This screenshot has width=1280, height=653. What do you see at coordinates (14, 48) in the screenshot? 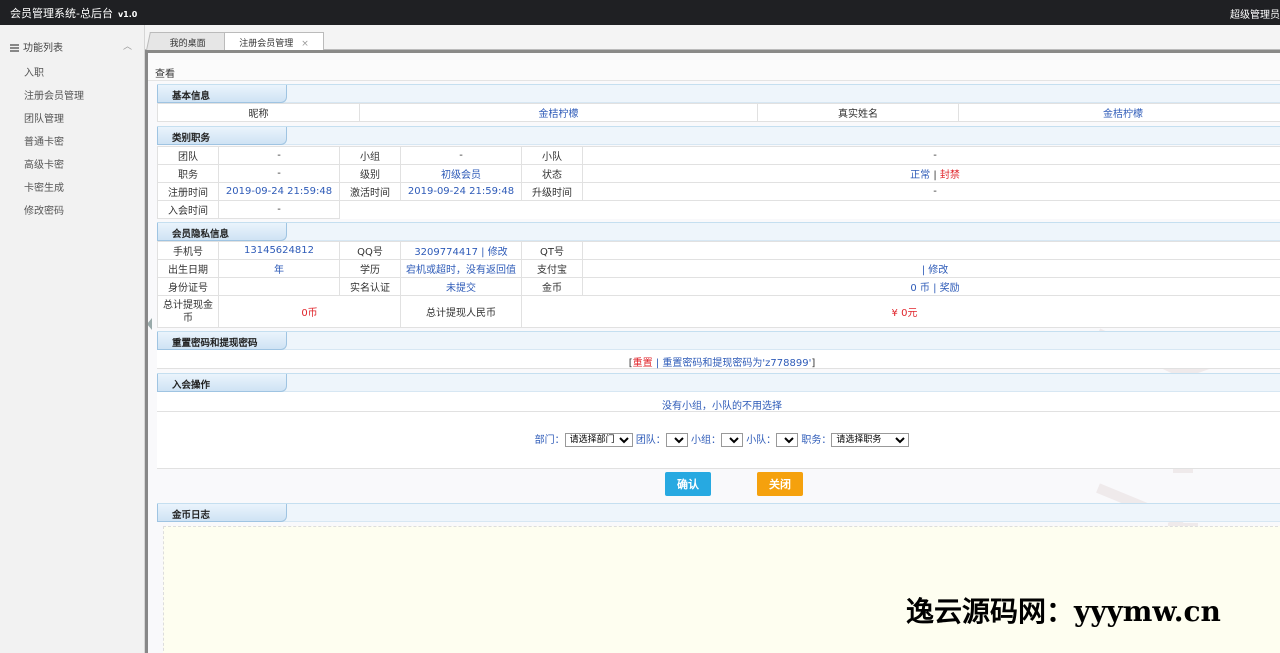
I see `list-icon` at bounding box center [14, 48].